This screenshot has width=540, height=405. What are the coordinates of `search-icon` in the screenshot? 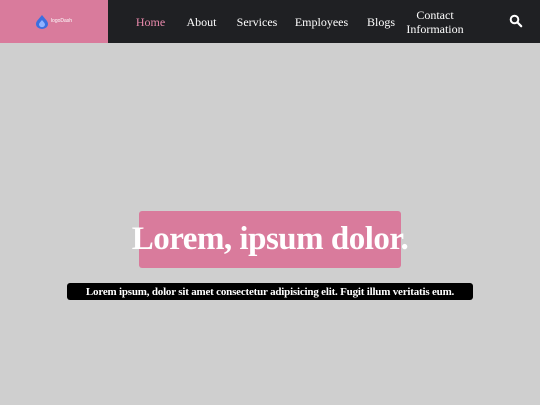 It's located at (516, 21).